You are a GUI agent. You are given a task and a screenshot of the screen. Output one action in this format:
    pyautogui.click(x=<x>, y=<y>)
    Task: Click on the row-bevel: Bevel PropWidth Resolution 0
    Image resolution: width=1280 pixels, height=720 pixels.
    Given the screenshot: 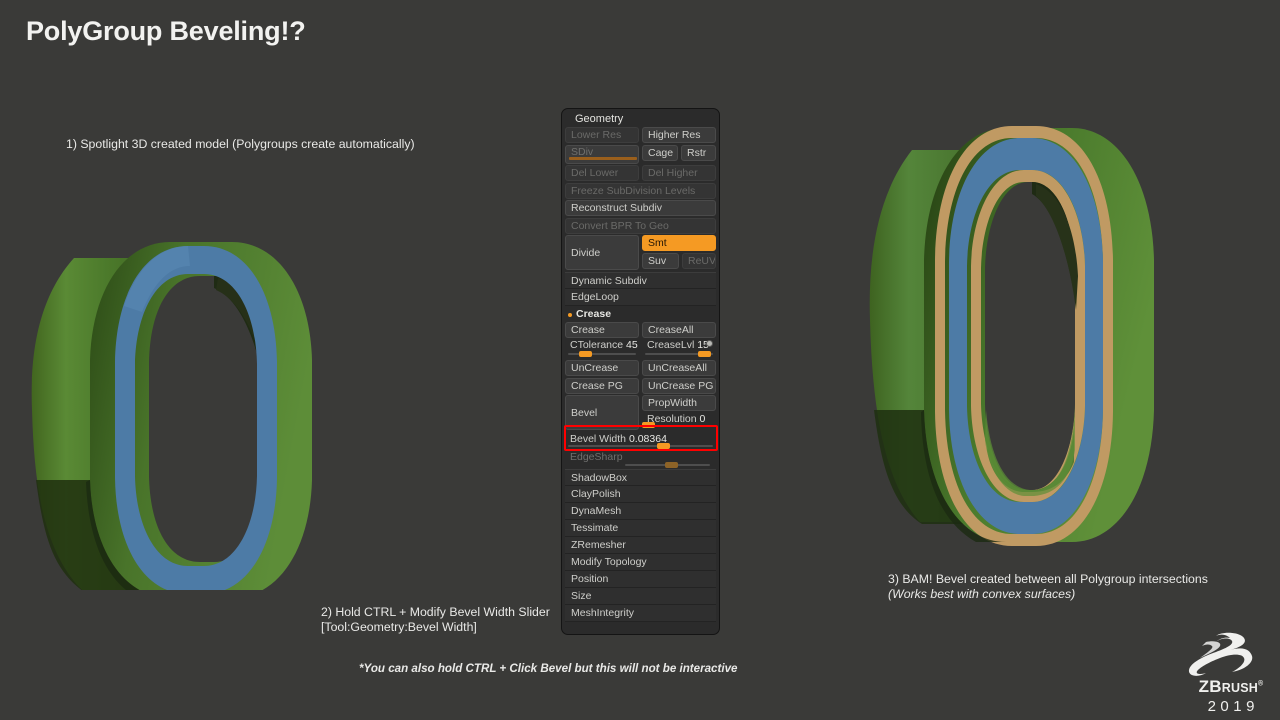 What is the action you would take?
    pyautogui.click(x=640, y=412)
    